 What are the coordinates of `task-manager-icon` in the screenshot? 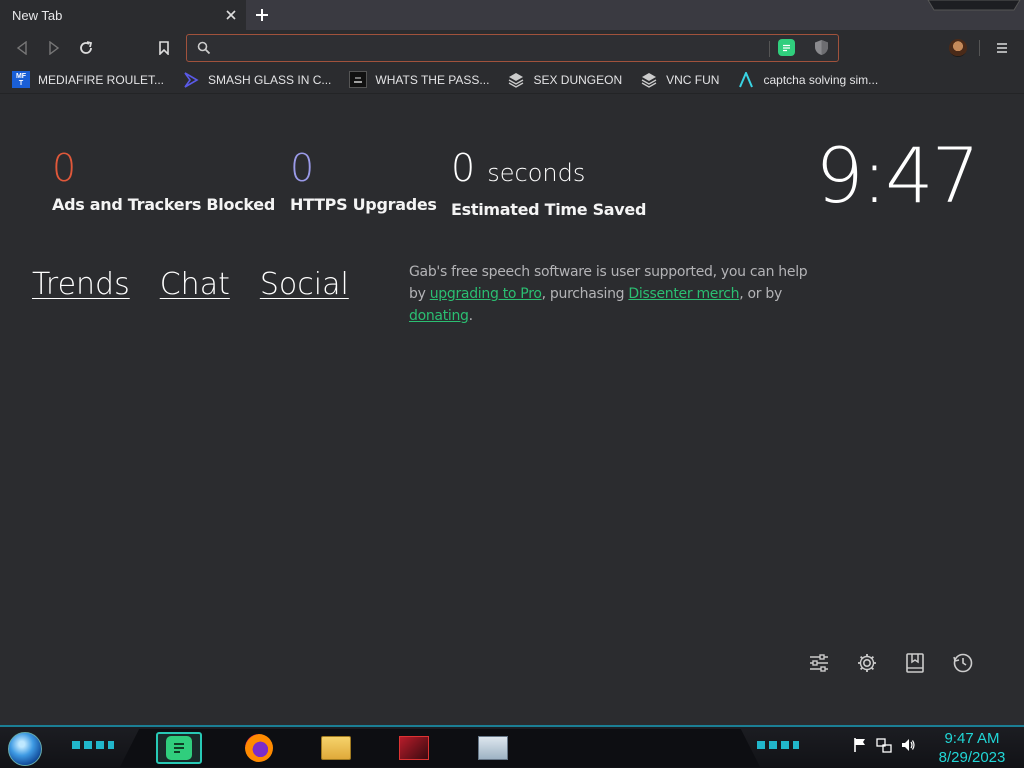 It's located at (493, 748).